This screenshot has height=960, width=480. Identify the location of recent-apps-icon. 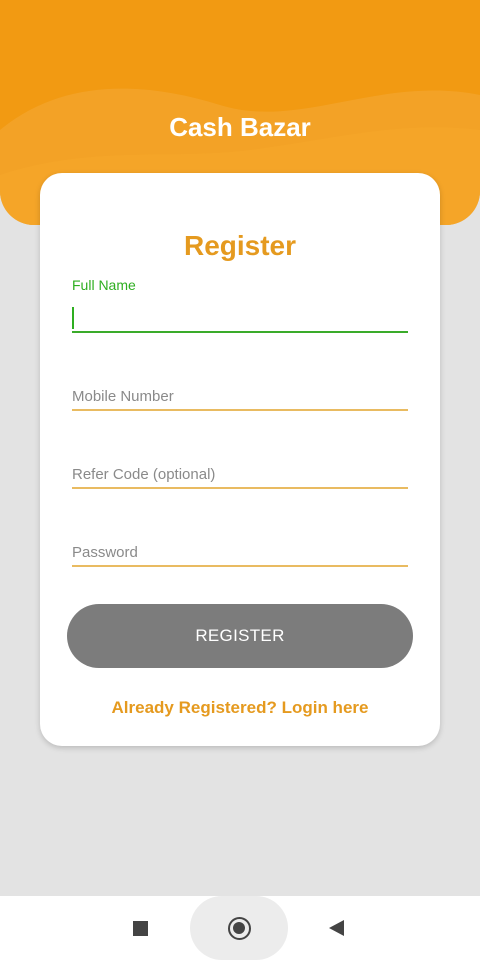
(140, 928).